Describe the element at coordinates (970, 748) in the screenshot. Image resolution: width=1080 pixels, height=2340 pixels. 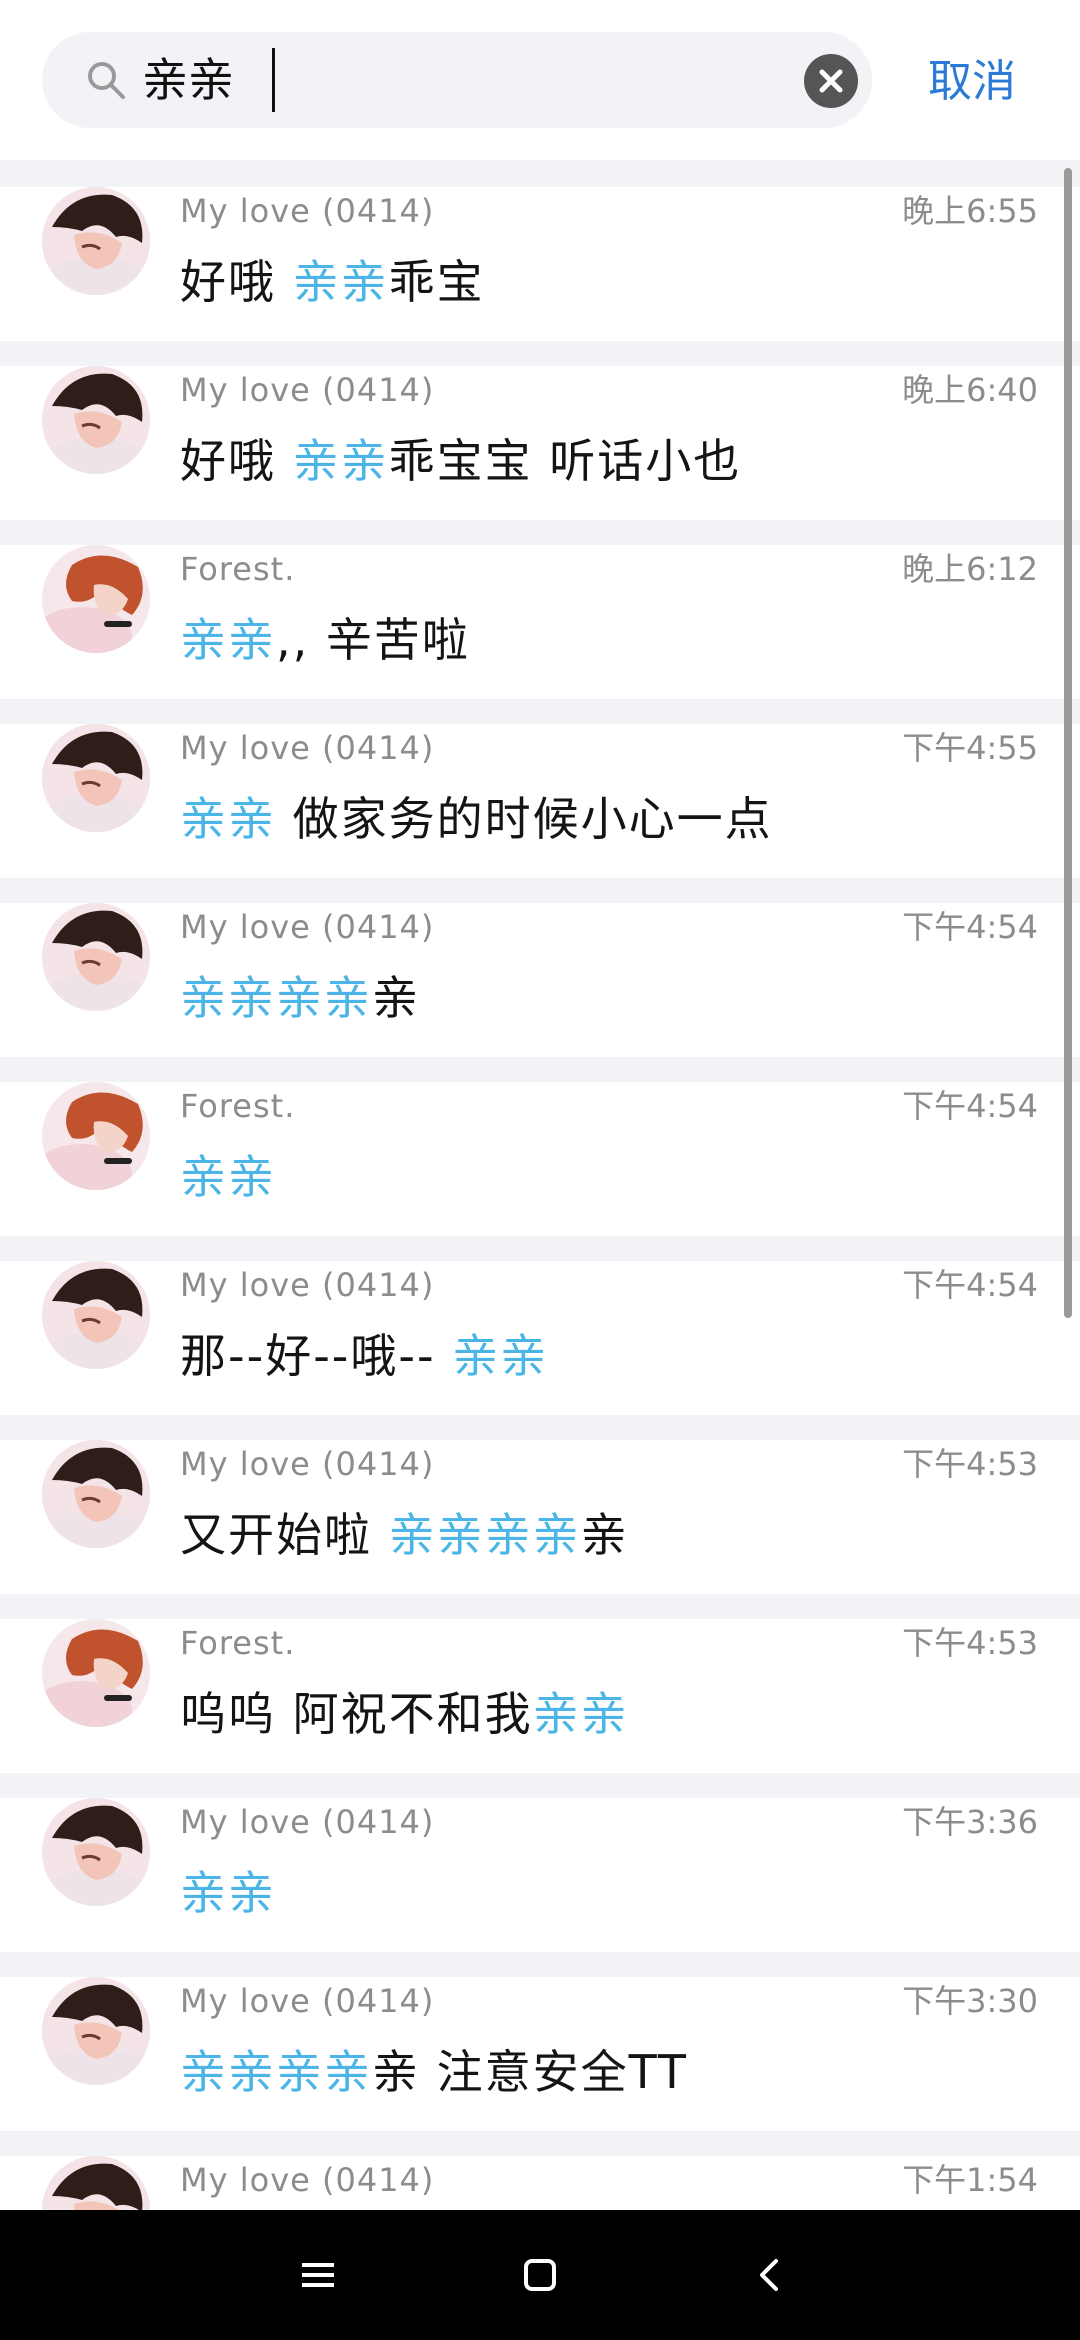
I see `message-time: 下午4:55` at that location.